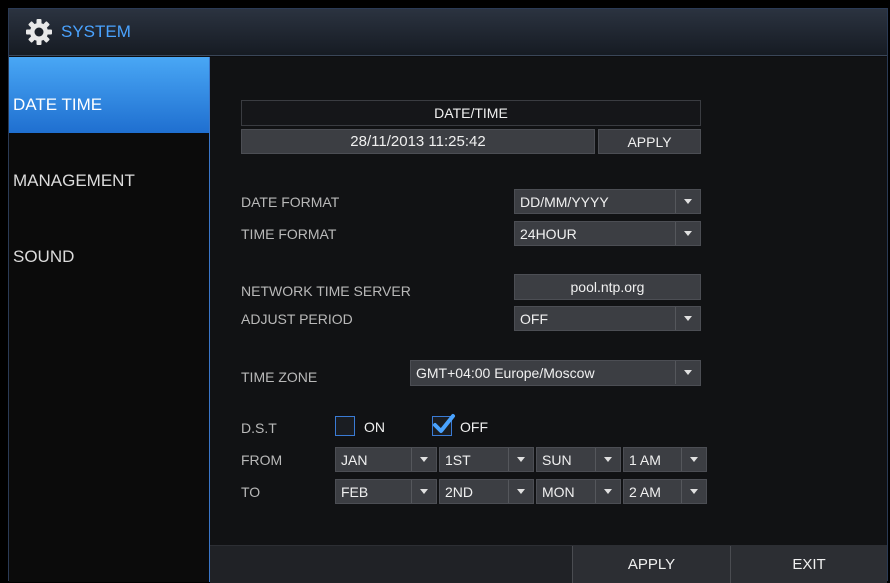  Describe the element at coordinates (548, 234) in the screenshot. I see `time-format-value: 24HOUR` at that location.